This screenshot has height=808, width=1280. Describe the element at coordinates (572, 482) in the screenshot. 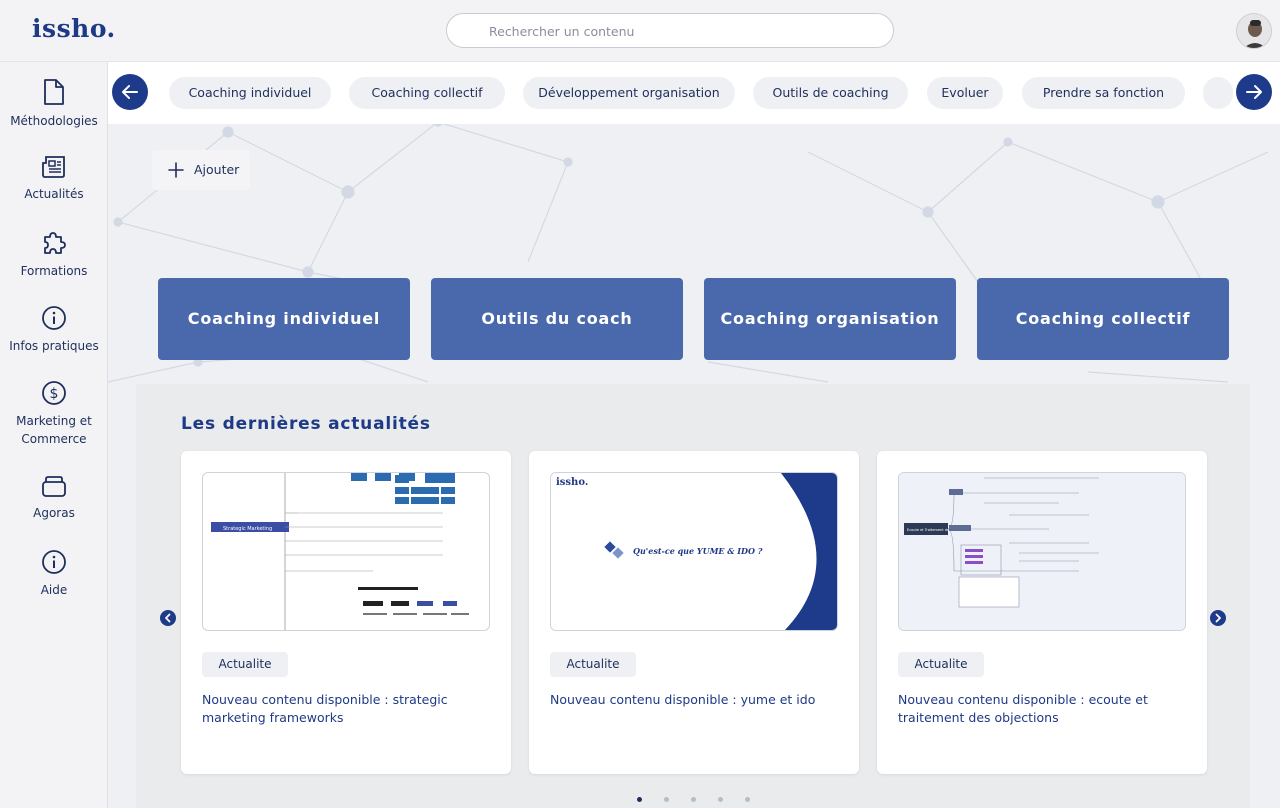

I see `thumbnail-logo: issho.` at that location.